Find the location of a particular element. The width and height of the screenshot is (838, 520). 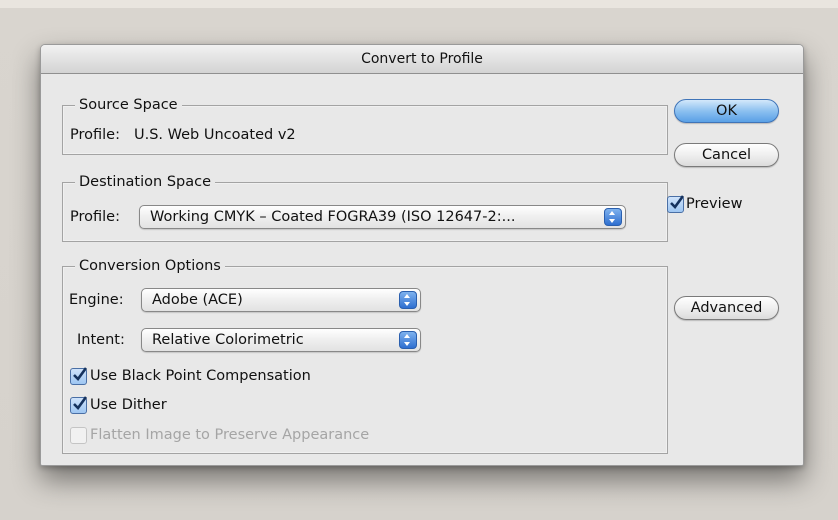

engine-popup: Adobe (ACE) is located at coordinates (281, 300).